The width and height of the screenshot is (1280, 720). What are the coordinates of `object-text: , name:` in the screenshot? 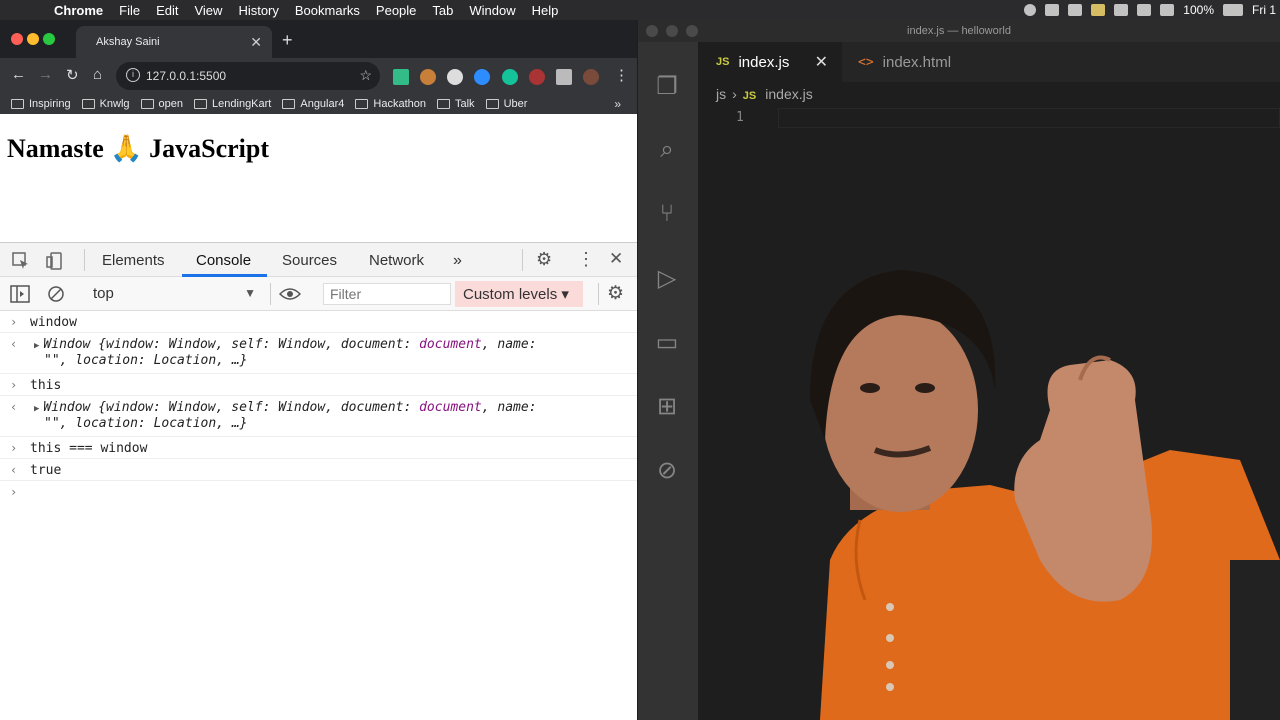 It's located at (509, 344).